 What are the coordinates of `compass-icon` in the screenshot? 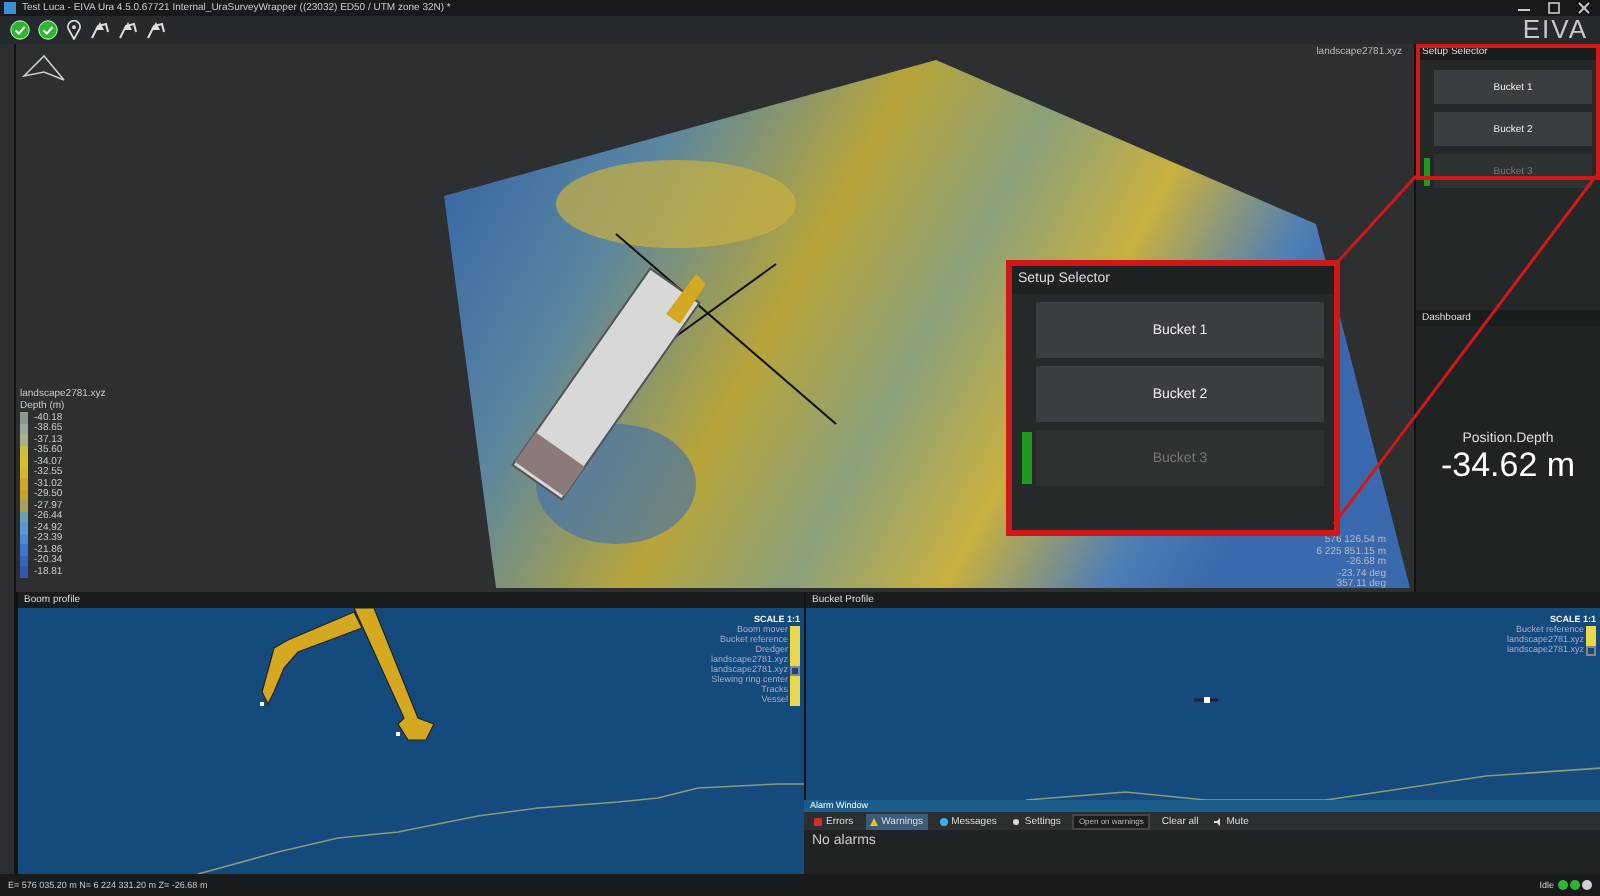 It's located at (43, 67).